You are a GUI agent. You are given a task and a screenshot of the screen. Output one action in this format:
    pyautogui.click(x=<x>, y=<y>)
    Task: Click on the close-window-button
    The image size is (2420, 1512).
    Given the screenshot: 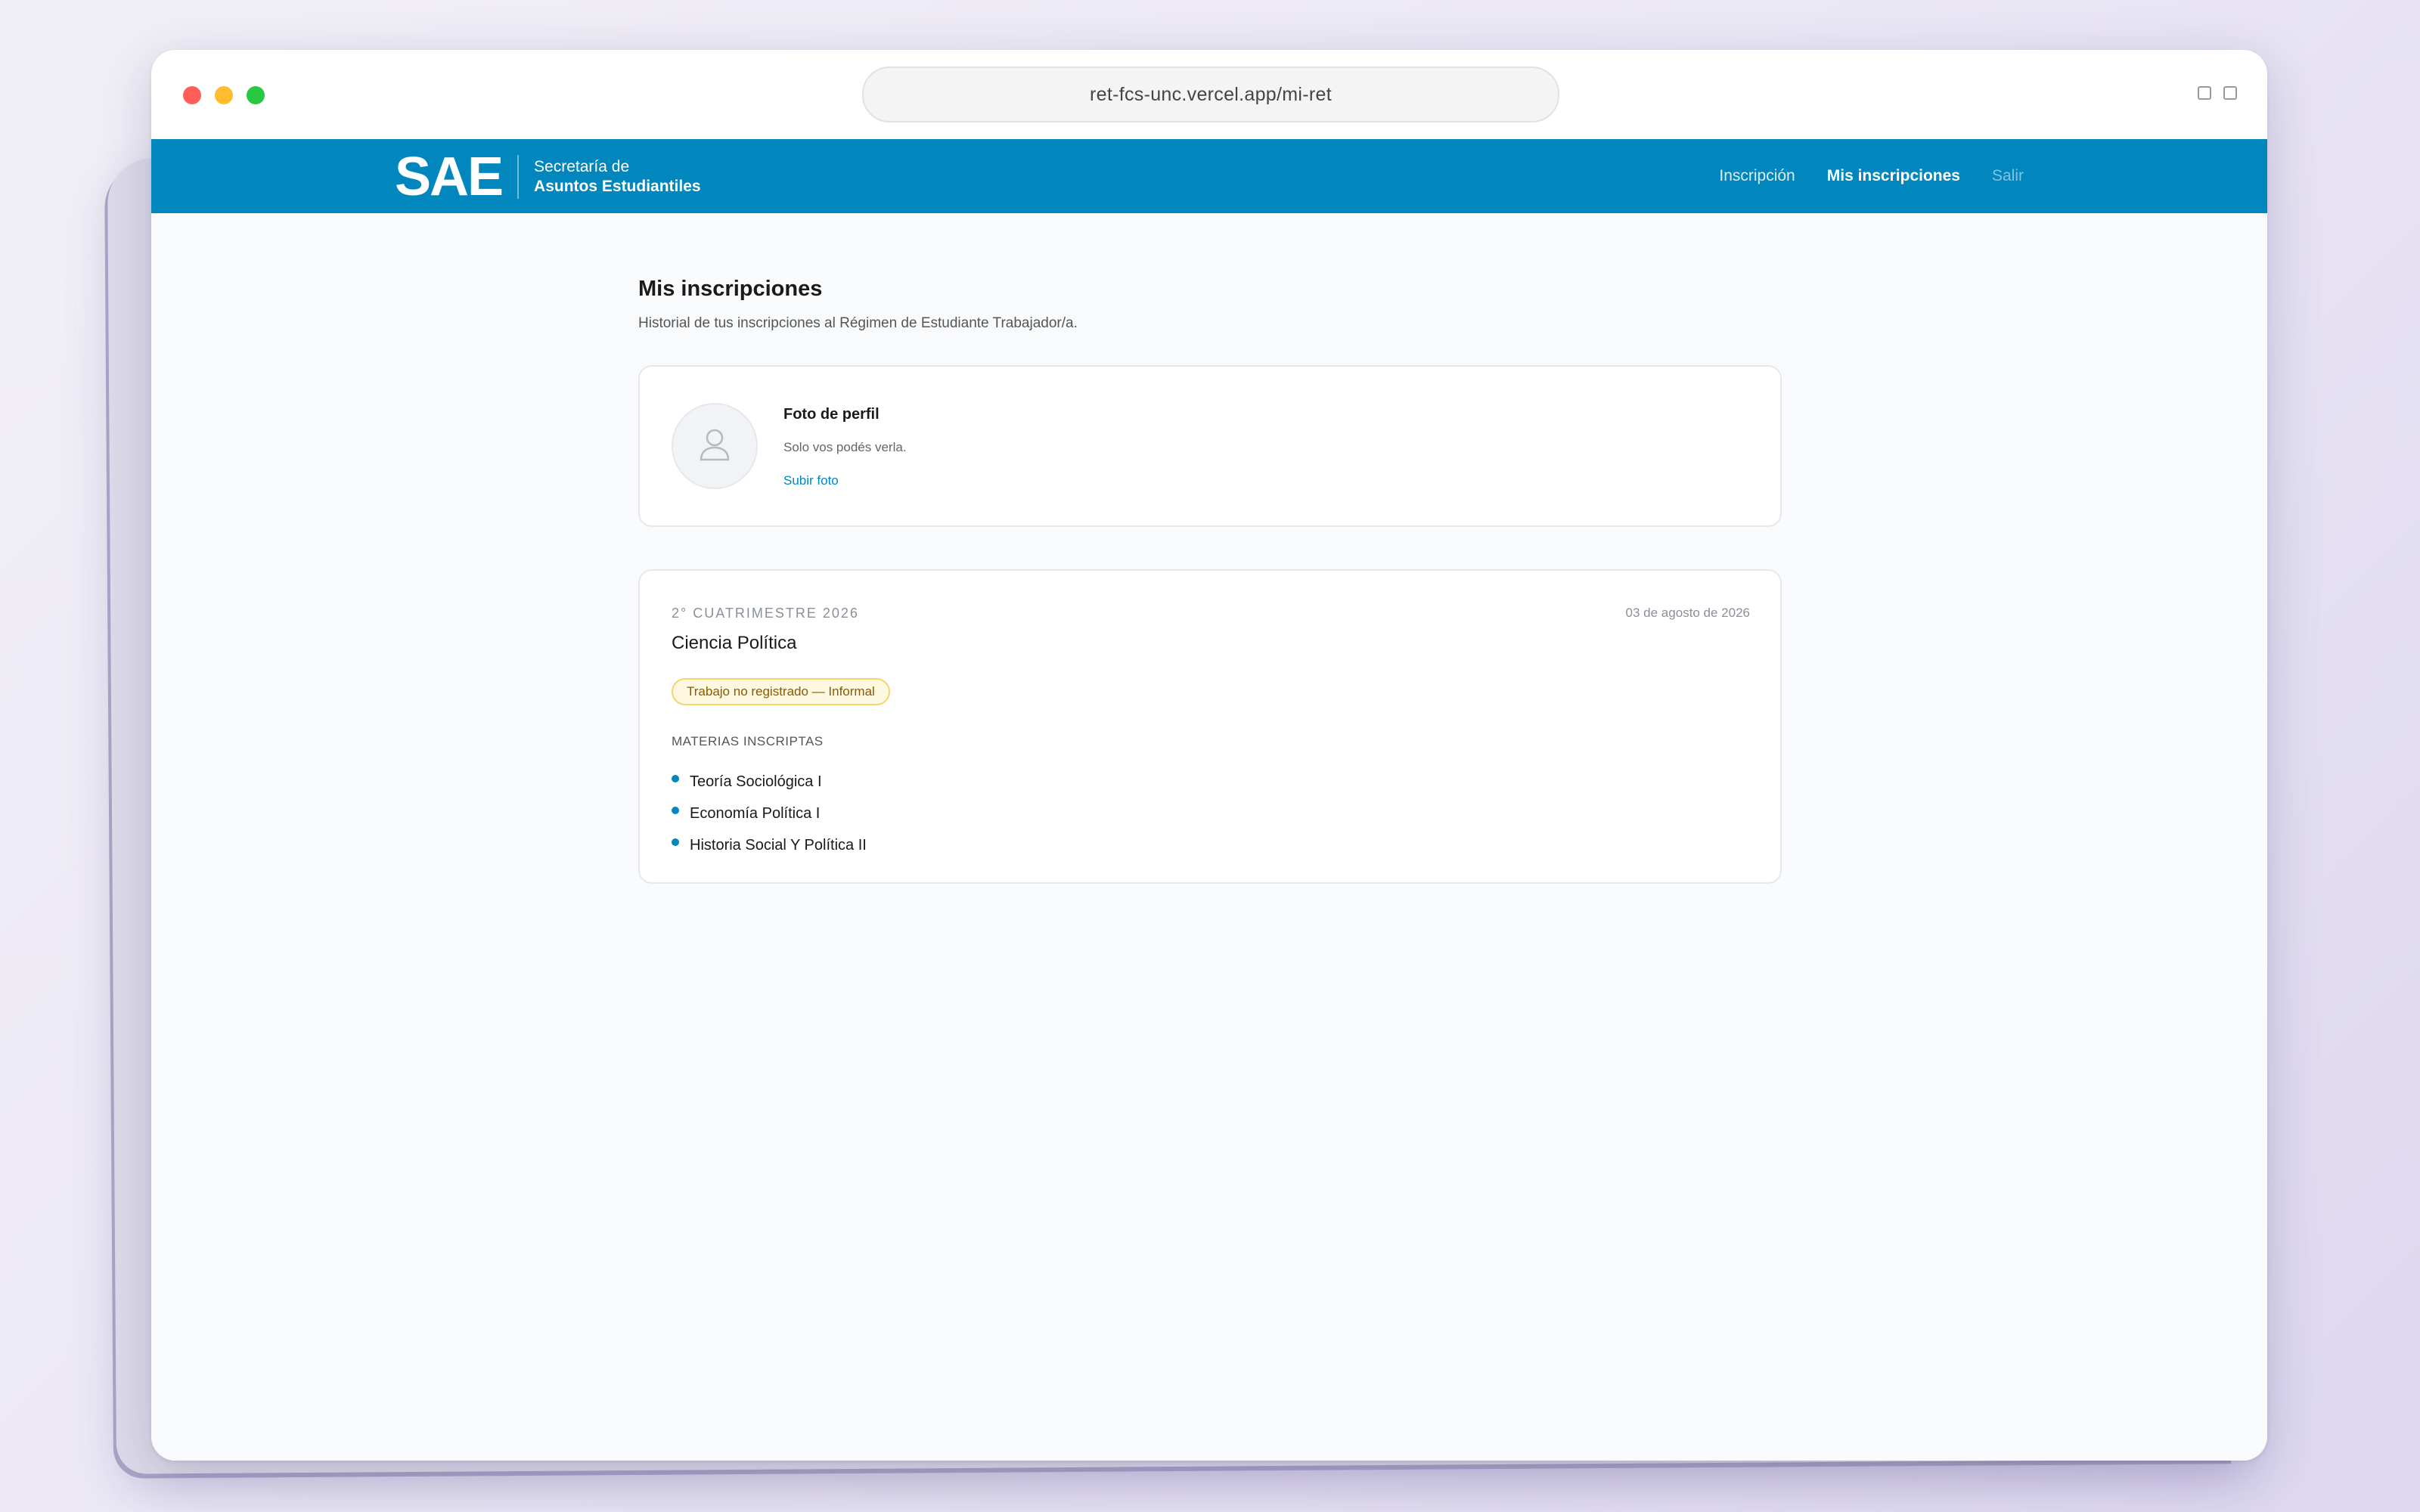 What is the action you would take?
    pyautogui.click(x=192, y=95)
    